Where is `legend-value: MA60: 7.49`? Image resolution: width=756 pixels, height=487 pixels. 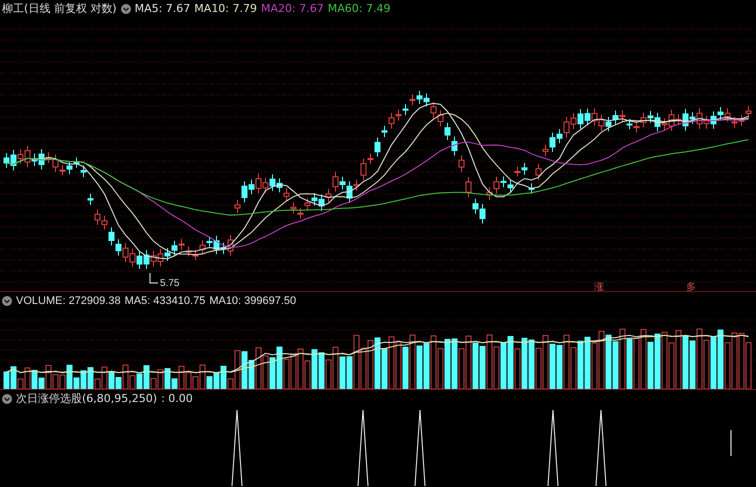
legend-value: MA60: 7.49 is located at coordinates (359, 9).